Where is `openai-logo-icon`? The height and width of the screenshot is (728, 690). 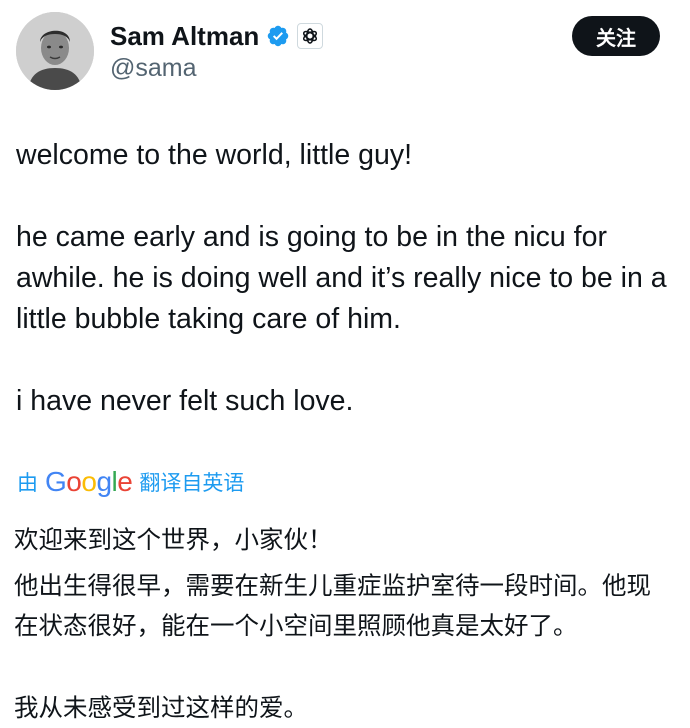 openai-logo-icon is located at coordinates (310, 36).